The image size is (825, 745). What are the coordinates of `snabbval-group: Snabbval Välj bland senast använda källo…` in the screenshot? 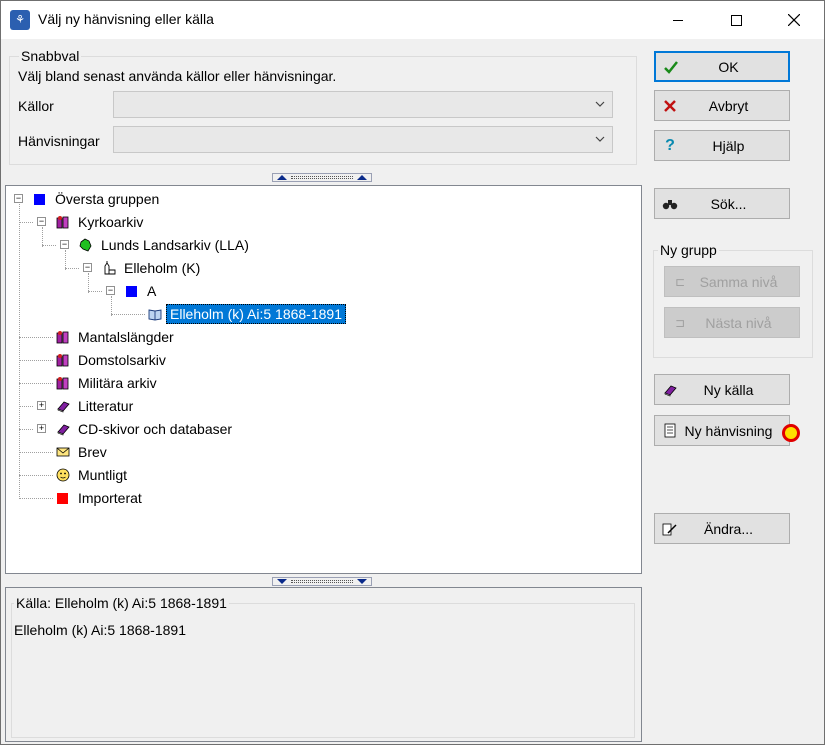 It's located at (323, 106).